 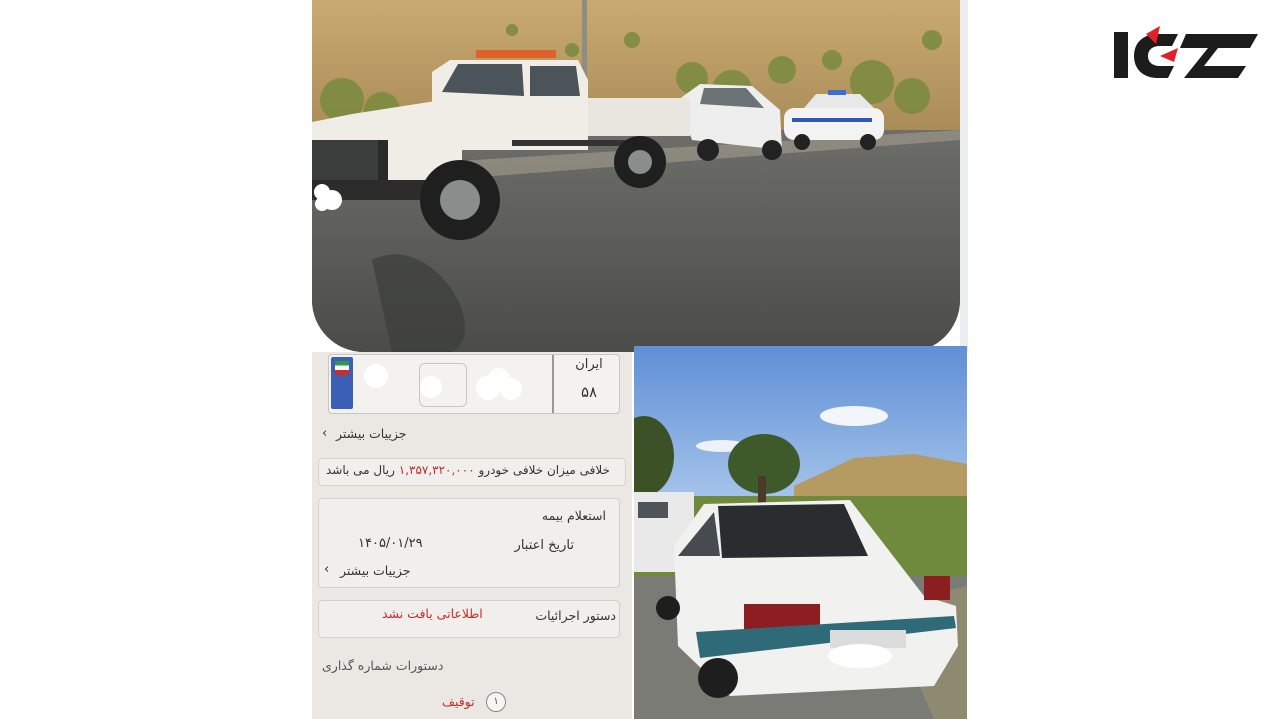 What do you see at coordinates (800, 532) in the screenshot?
I see `car-rear-photo` at bounding box center [800, 532].